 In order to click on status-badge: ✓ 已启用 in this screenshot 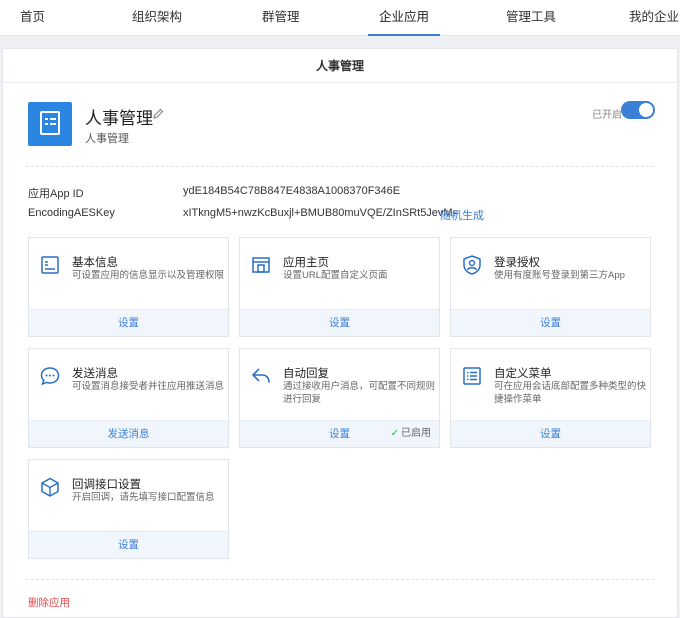, I will do `click(411, 434)`.